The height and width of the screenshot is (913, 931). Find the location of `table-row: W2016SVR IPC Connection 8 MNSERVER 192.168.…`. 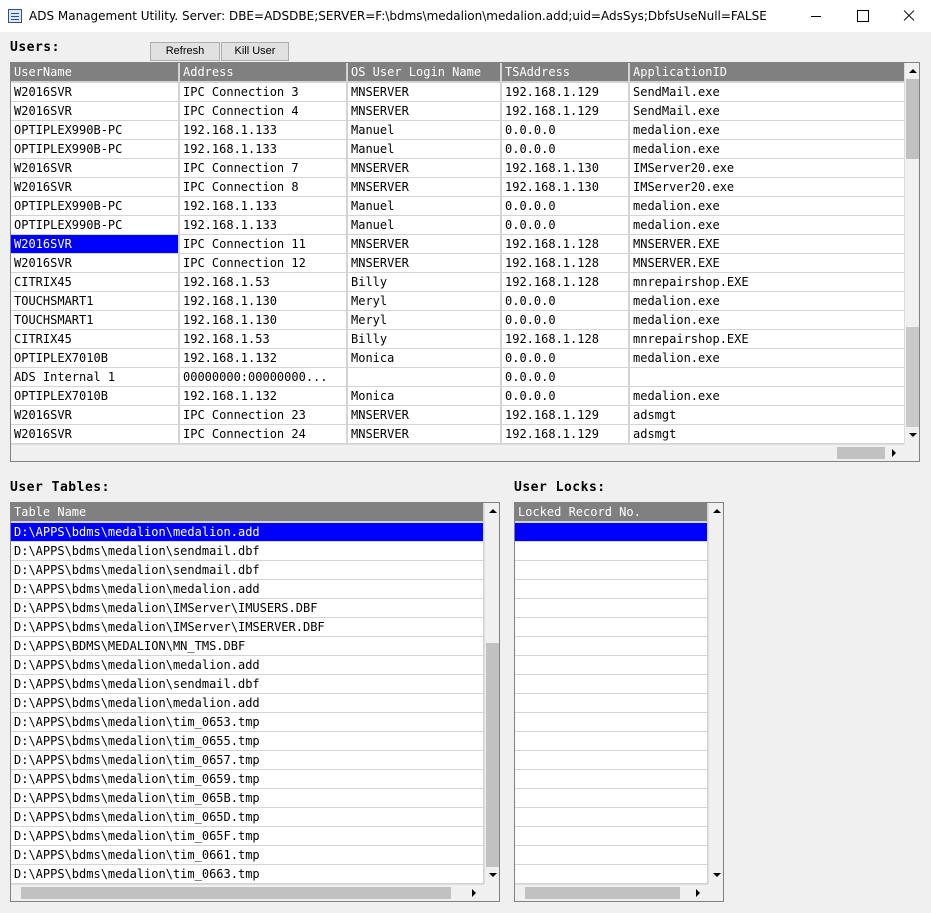

table-row: W2016SVR IPC Connection 8 MNSERVER 192.168.… is located at coordinates (458, 187).